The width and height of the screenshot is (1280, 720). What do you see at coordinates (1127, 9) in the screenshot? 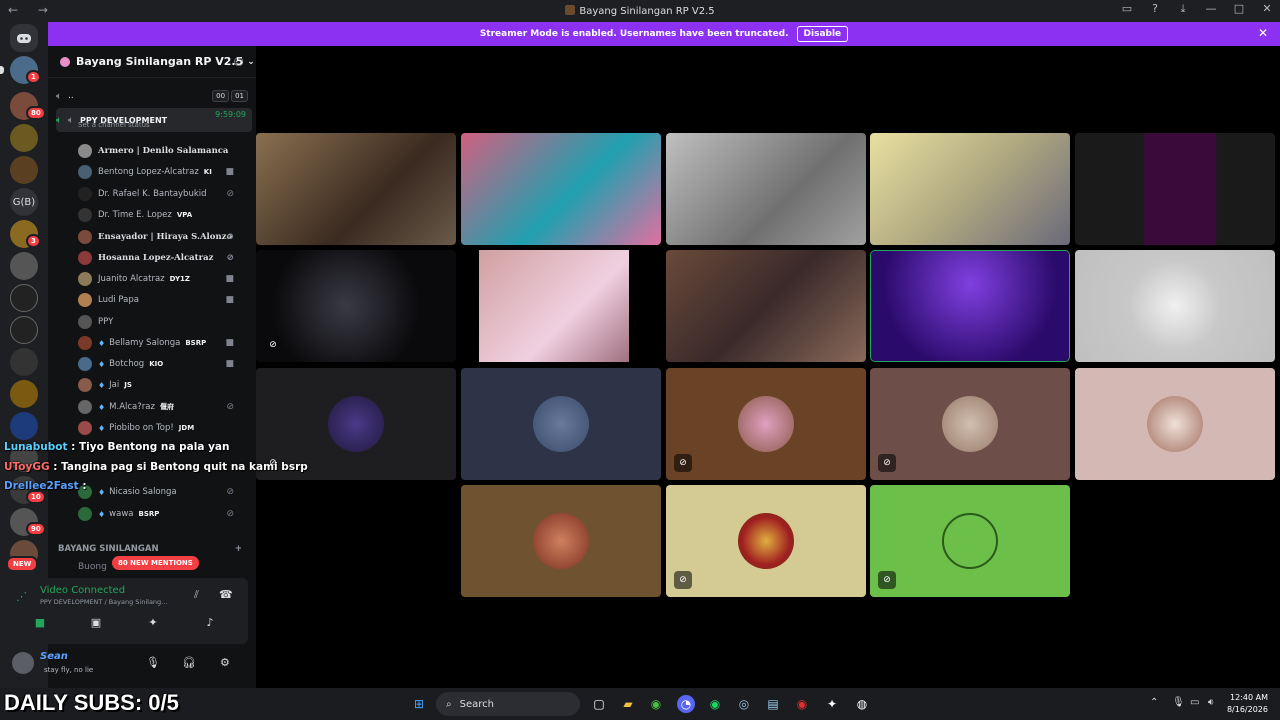
I see `inbox-icon: ▭` at bounding box center [1127, 9].